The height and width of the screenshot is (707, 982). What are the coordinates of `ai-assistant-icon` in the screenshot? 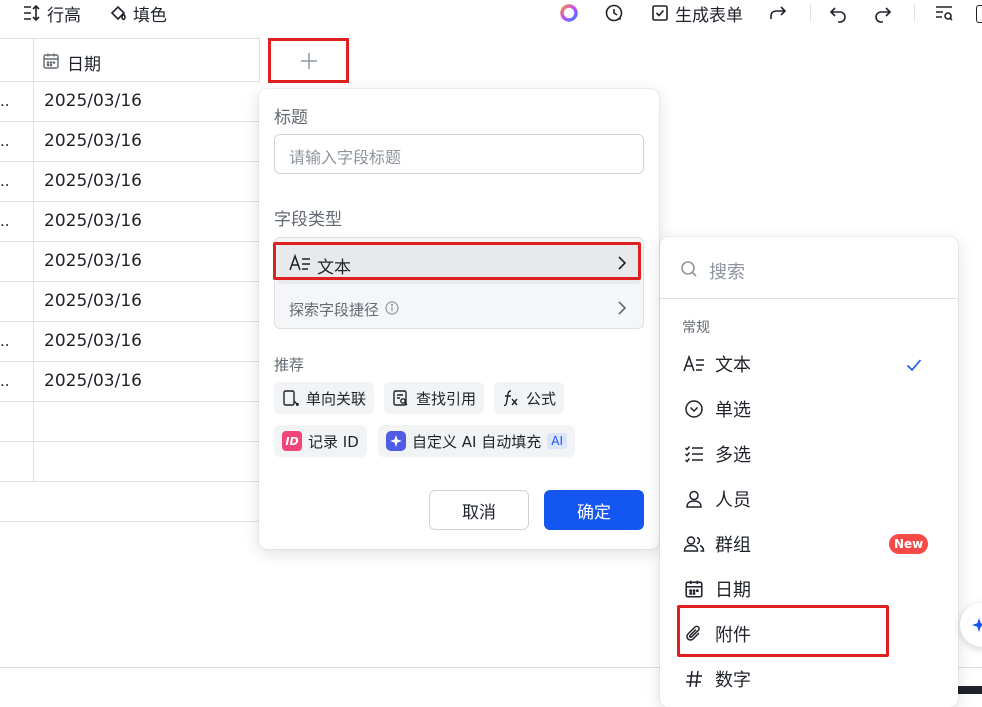 It's located at (569, 13).